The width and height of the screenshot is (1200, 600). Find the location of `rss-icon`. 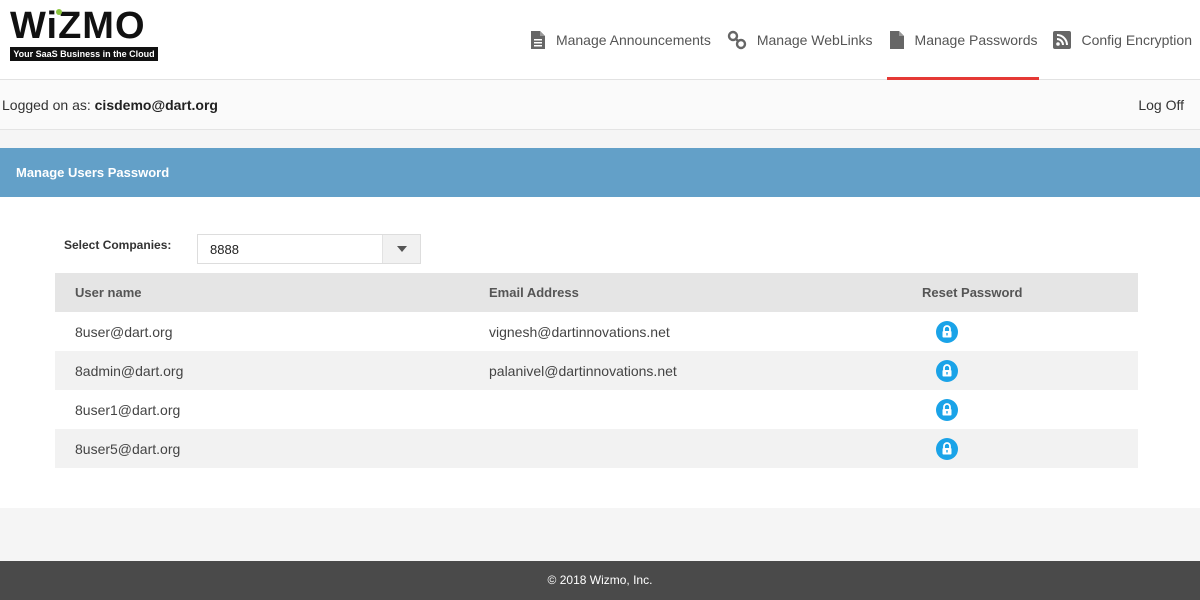

rss-icon is located at coordinates (1062, 40).